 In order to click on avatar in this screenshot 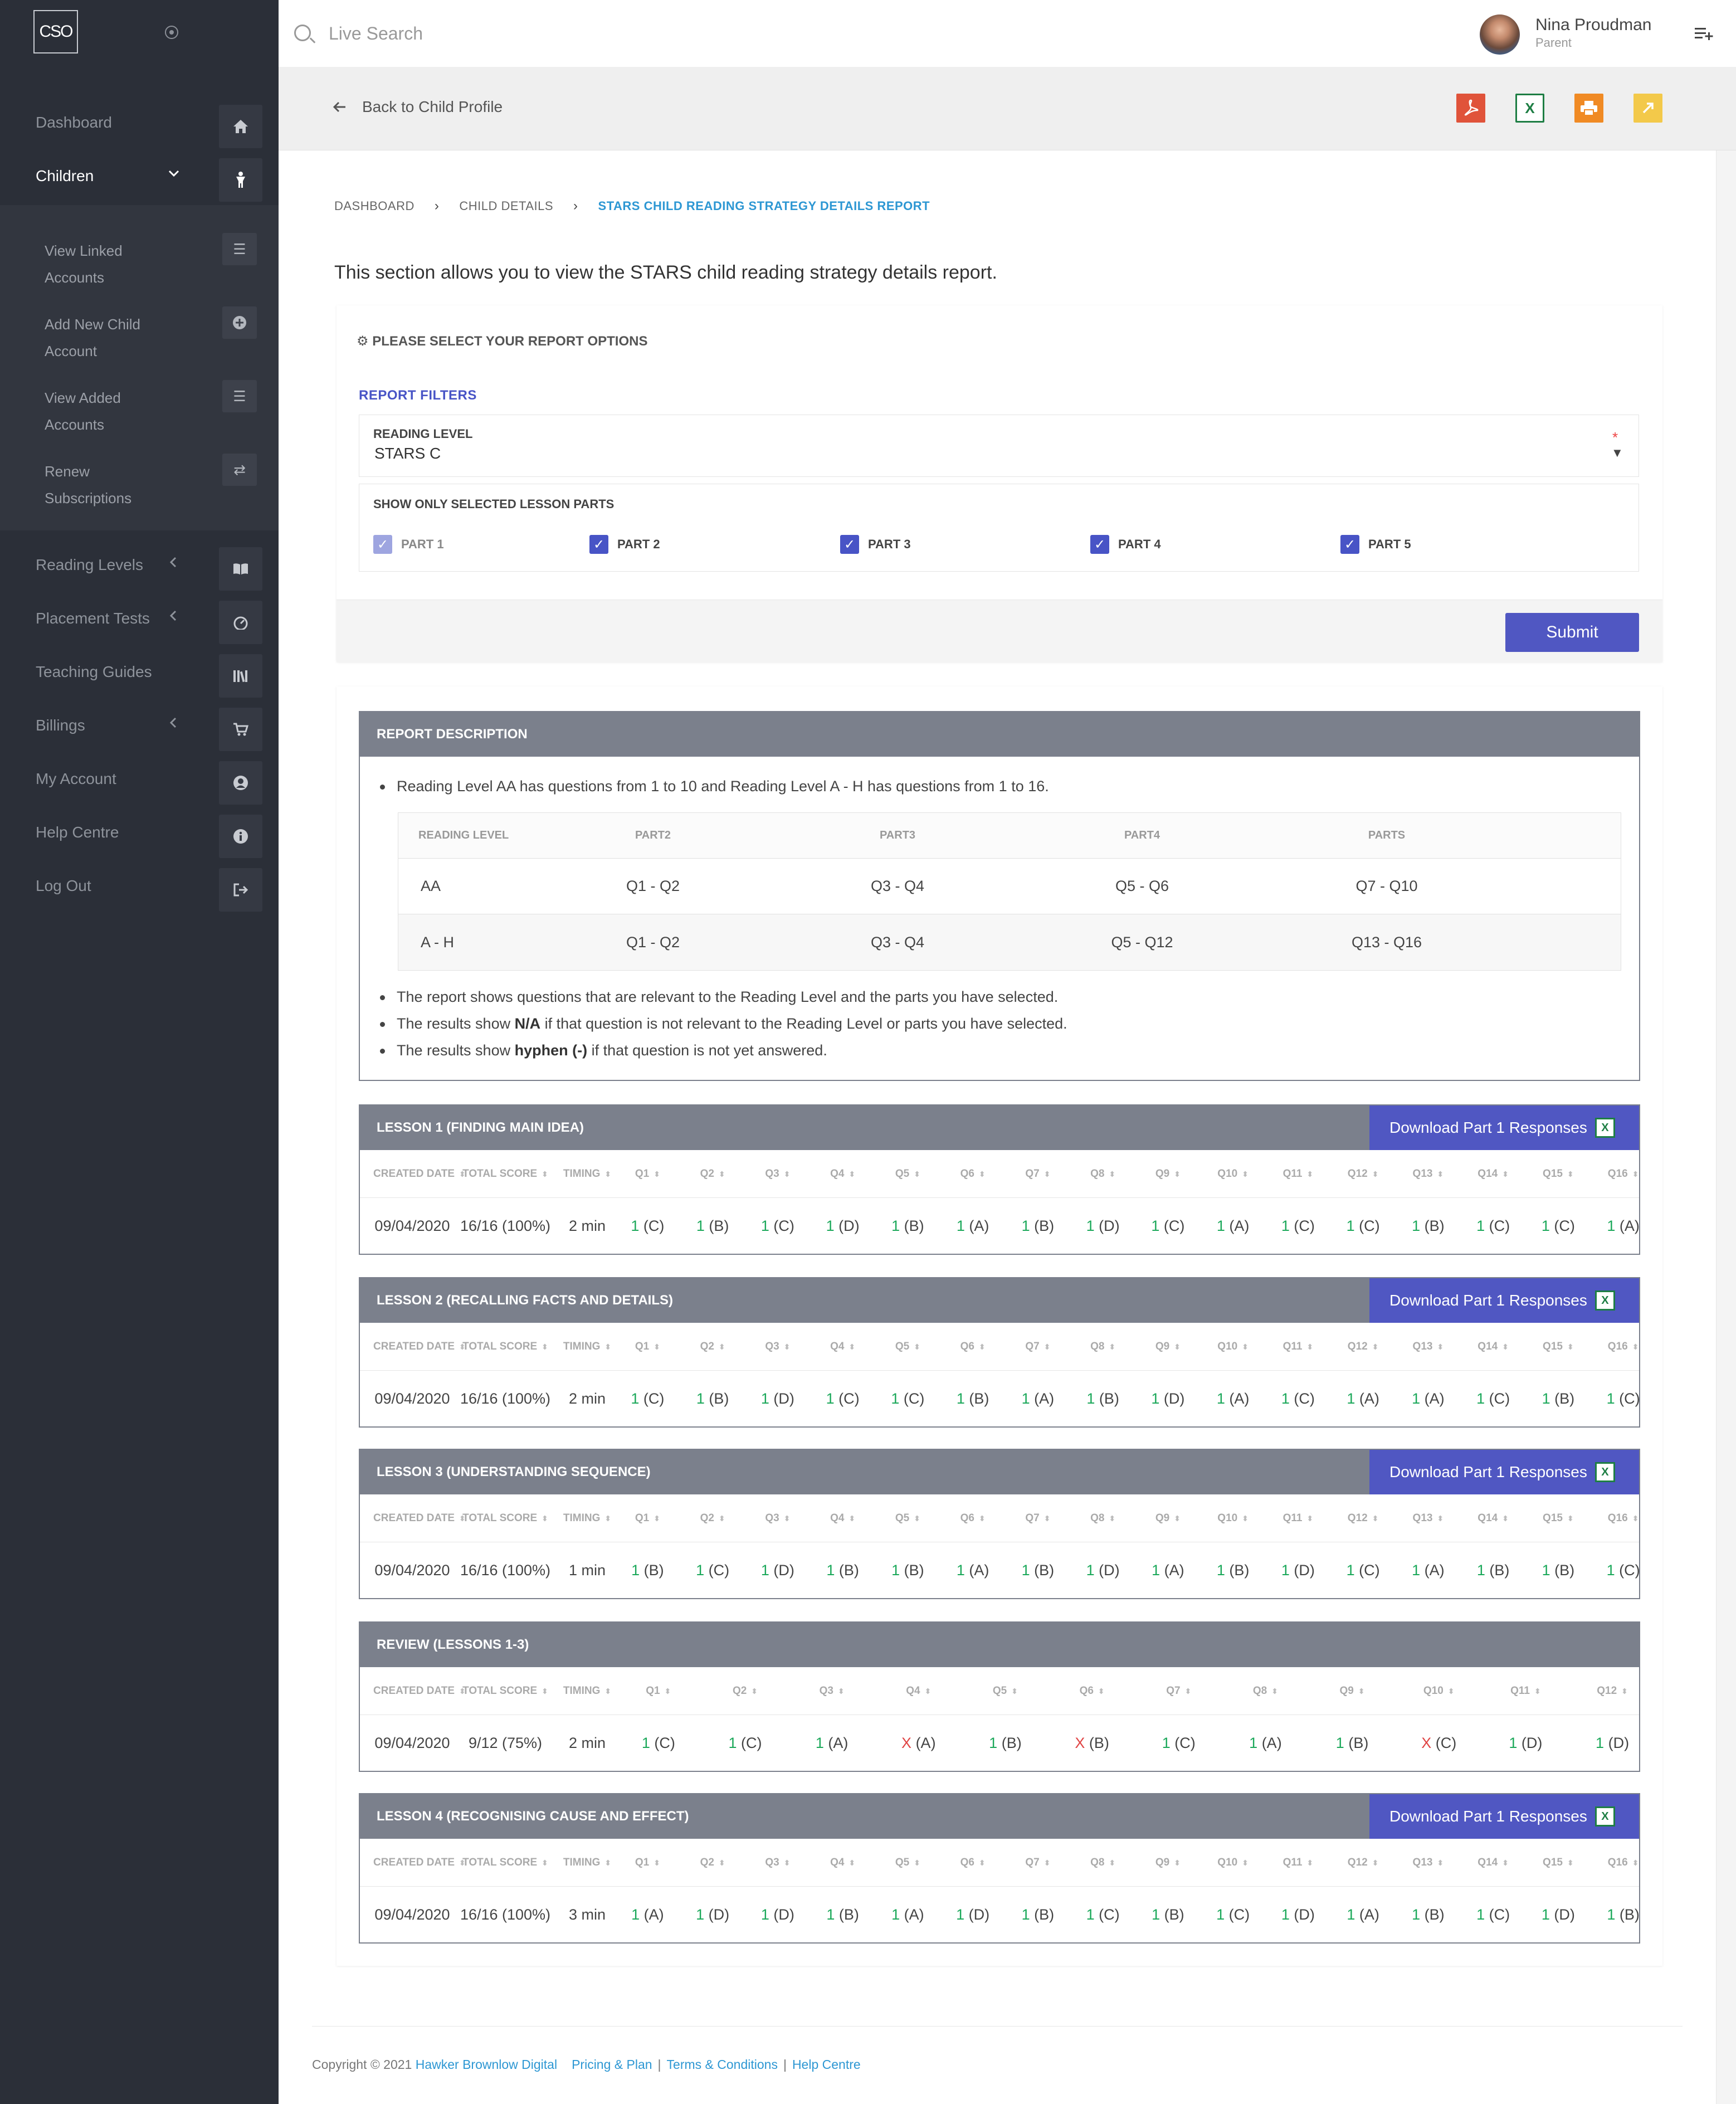, I will do `click(1500, 34)`.